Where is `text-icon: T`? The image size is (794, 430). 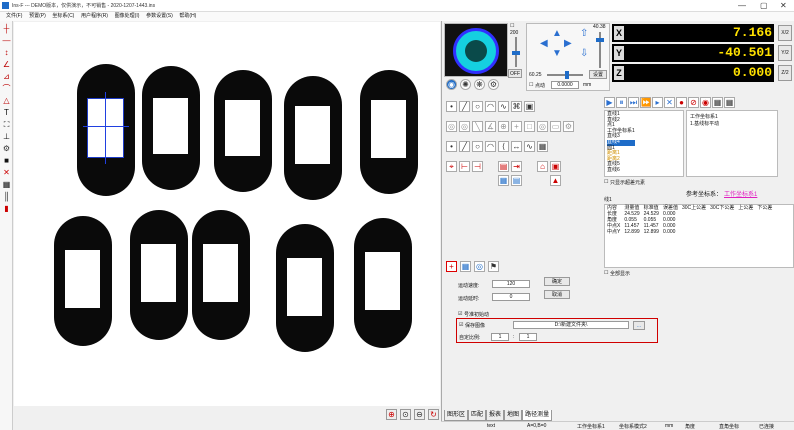 text-icon: T is located at coordinates (6, 112).